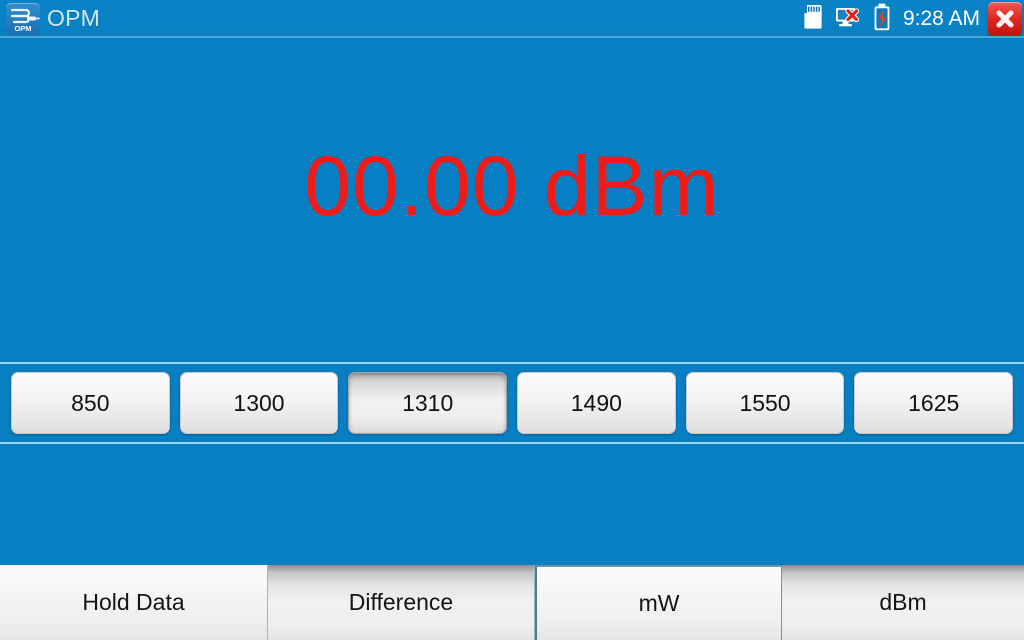 The height and width of the screenshot is (640, 1024). Describe the element at coordinates (903, 602) in the screenshot. I see `unit-dbm-button: dBm` at that location.